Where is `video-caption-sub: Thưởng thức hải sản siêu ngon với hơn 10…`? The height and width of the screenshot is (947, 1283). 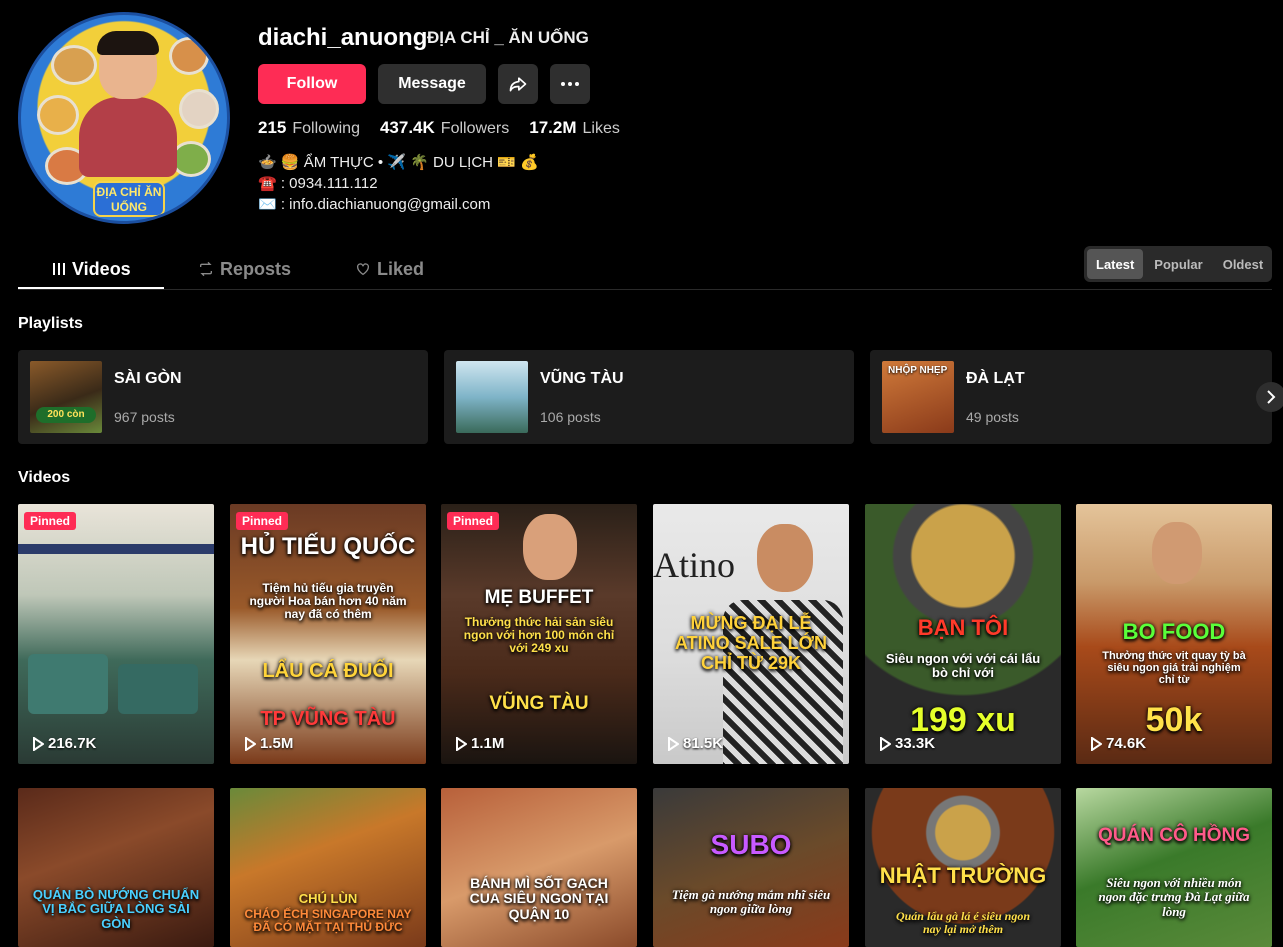
video-caption-sub: Thưởng thức hải sản siêu ngon với hơn 10… is located at coordinates (539, 635).